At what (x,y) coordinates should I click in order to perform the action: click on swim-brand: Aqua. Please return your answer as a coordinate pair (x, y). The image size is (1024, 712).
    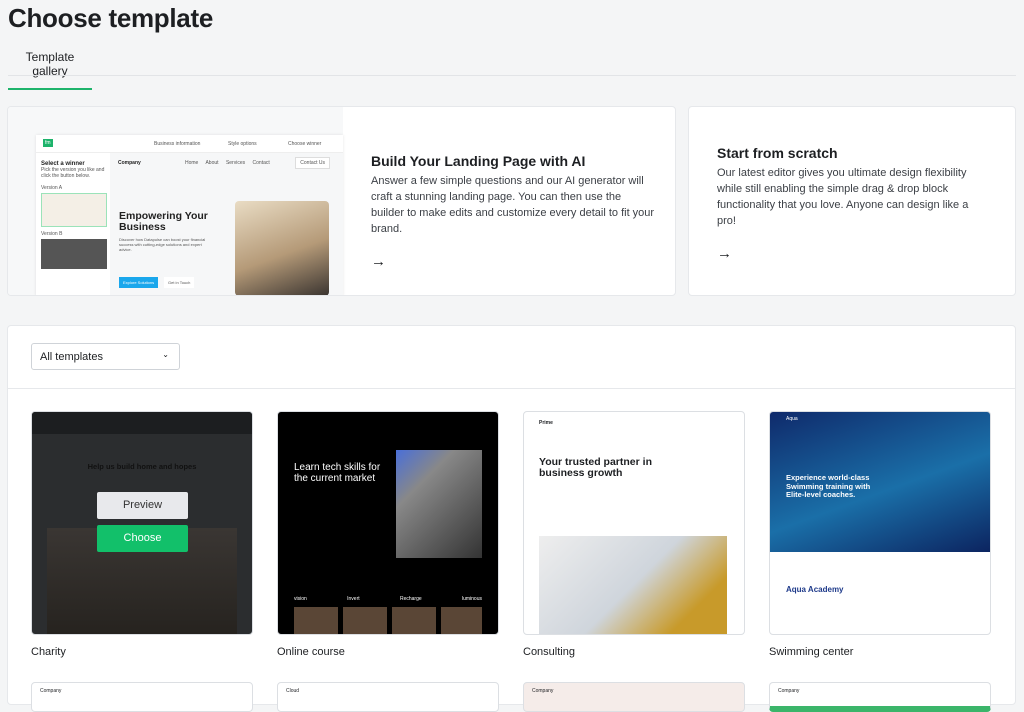
    Looking at the image, I should click on (792, 419).